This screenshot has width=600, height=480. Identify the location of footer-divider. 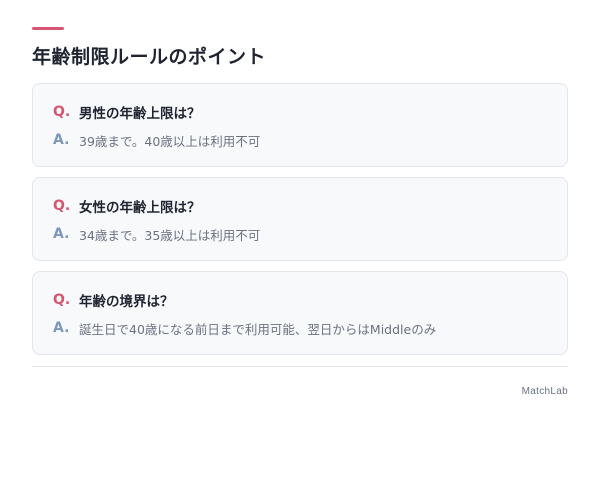
(300, 366).